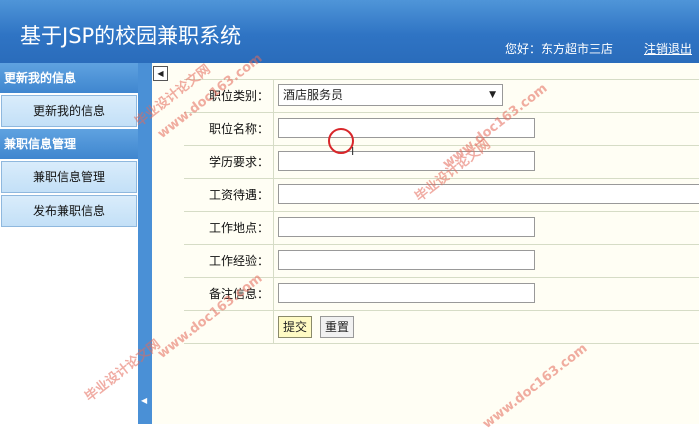  I want to click on salary-input, so click(488, 194).